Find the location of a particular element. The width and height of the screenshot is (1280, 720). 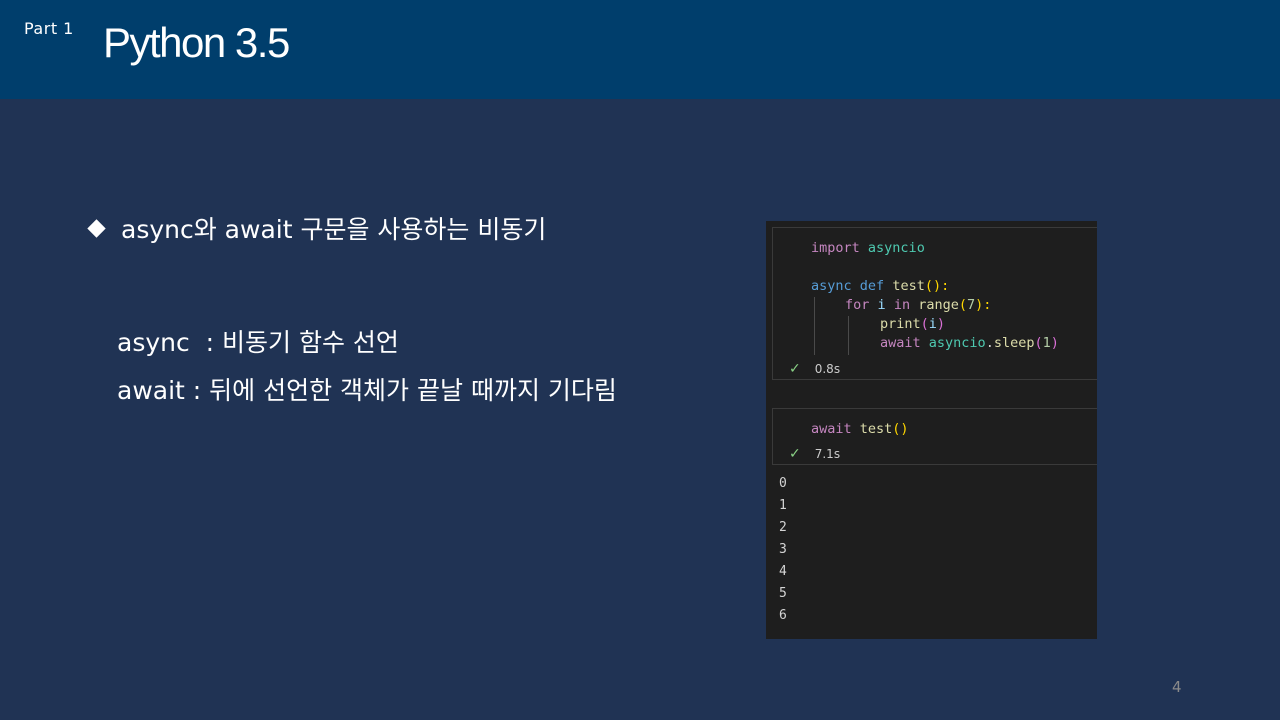

execution-time: 0.8s is located at coordinates (827, 369).